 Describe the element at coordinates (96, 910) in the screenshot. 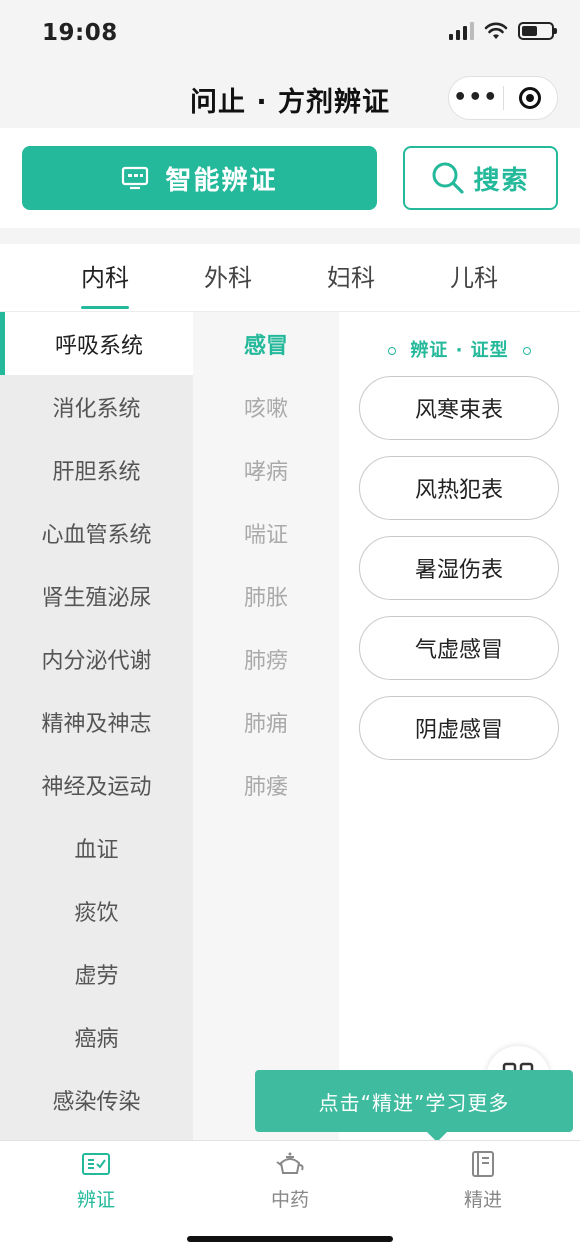

I see `system-item: 痰饮` at that location.